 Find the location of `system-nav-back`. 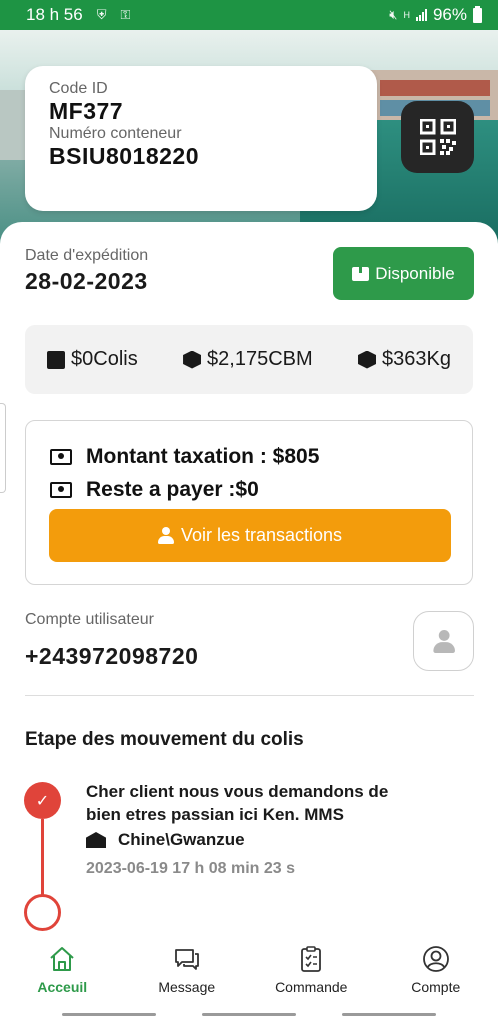

system-nav-back is located at coordinates (389, 1014).